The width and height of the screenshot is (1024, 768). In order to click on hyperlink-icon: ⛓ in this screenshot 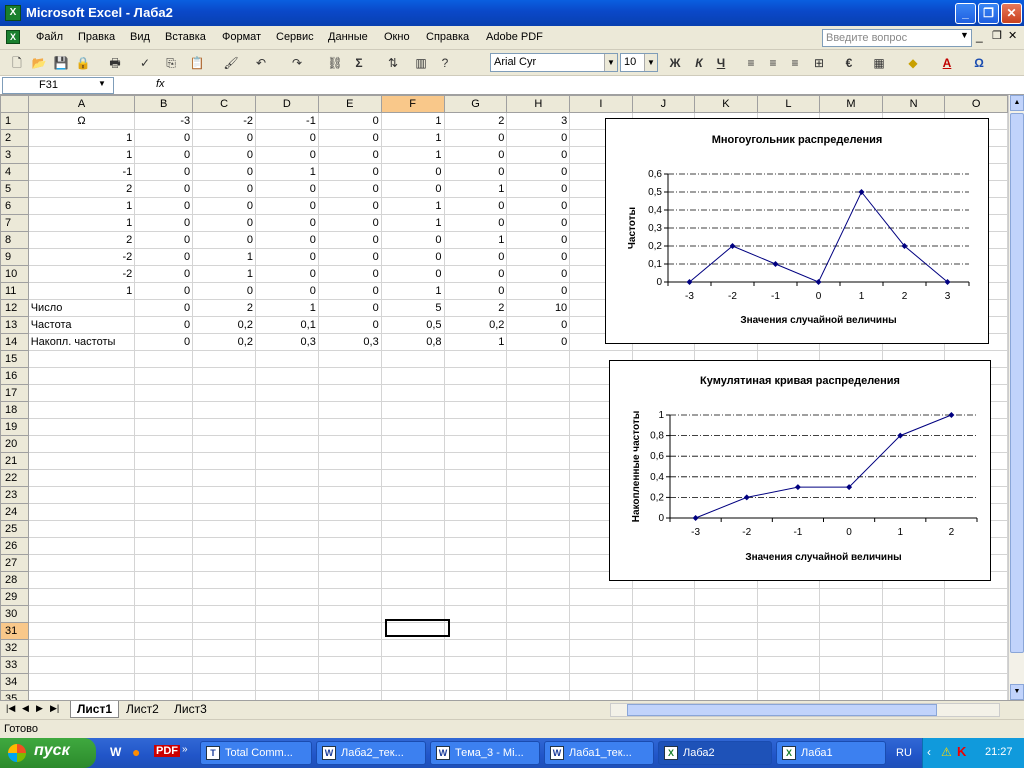, I will do `click(335, 63)`.